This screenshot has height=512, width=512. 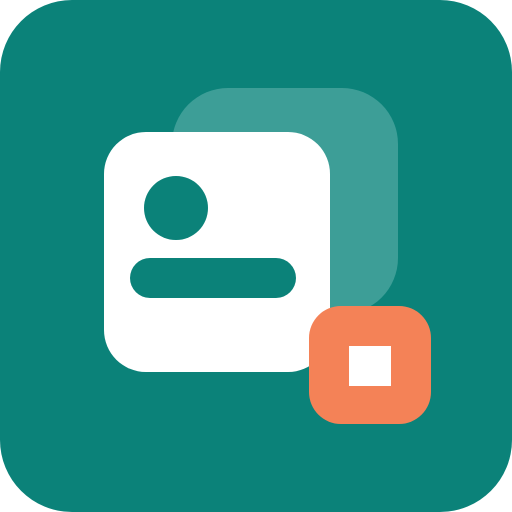 I want to click on stop-icon, so click(x=370, y=366).